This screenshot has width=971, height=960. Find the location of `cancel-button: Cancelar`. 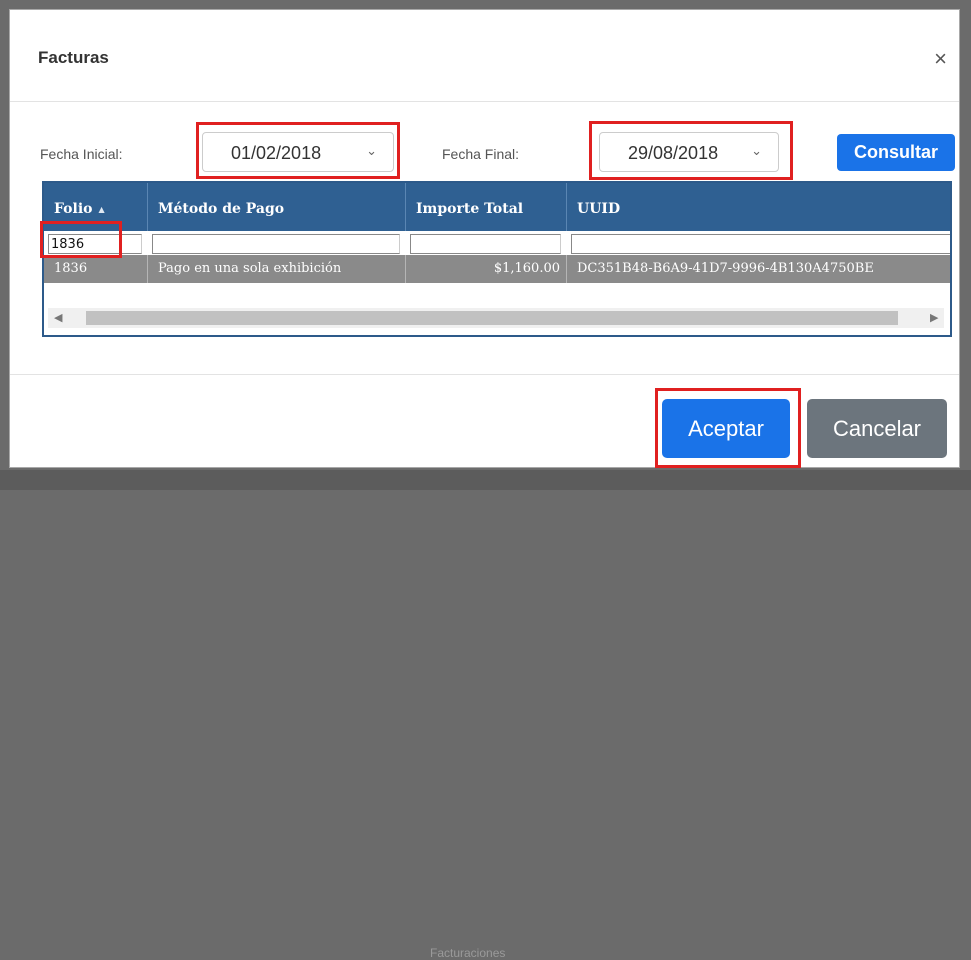

cancel-button: Cancelar is located at coordinates (877, 428).